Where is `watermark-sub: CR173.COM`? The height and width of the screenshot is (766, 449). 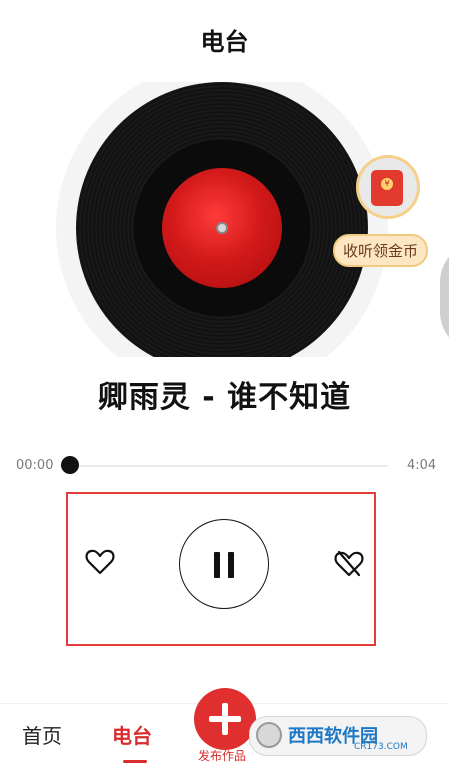
watermark-sub: CR173.COM is located at coordinates (381, 747).